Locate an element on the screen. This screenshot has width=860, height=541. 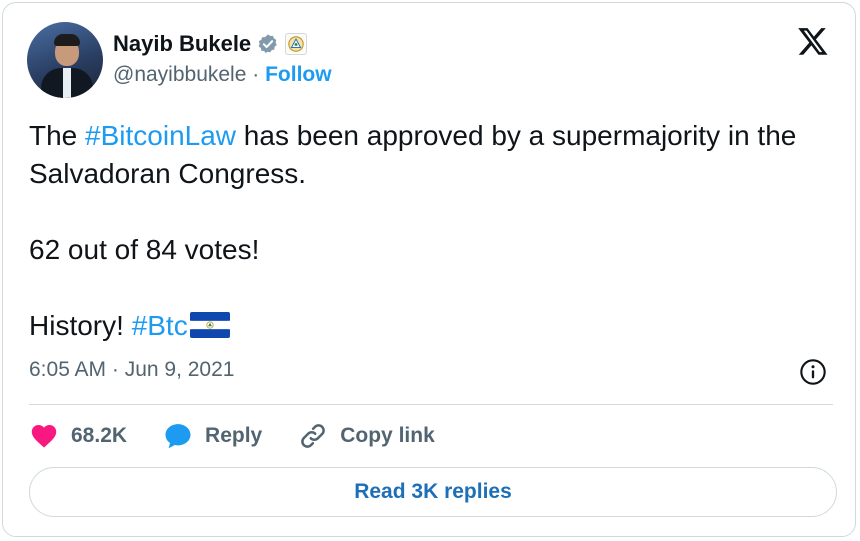
verified-badge-icon is located at coordinates (267, 44).